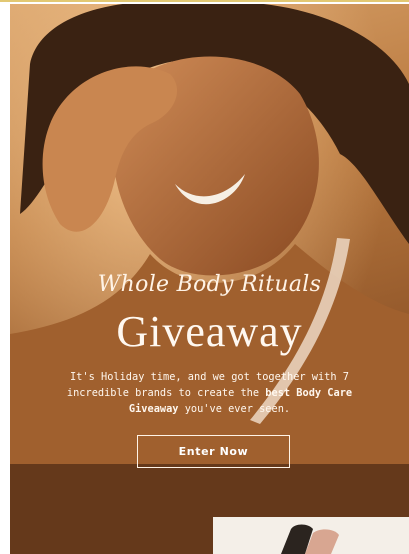  What do you see at coordinates (209, 284) in the screenshot?
I see `headline-script: Whole Body Rituals` at bounding box center [209, 284].